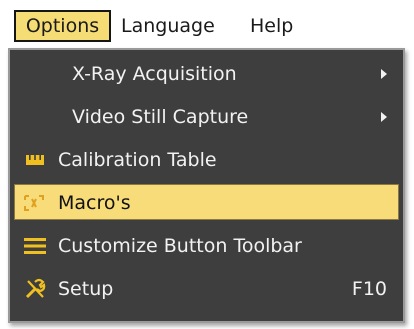 The height and width of the screenshot is (329, 414). What do you see at coordinates (35, 160) in the screenshot?
I see `ruler-icon` at bounding box center [35, 160].